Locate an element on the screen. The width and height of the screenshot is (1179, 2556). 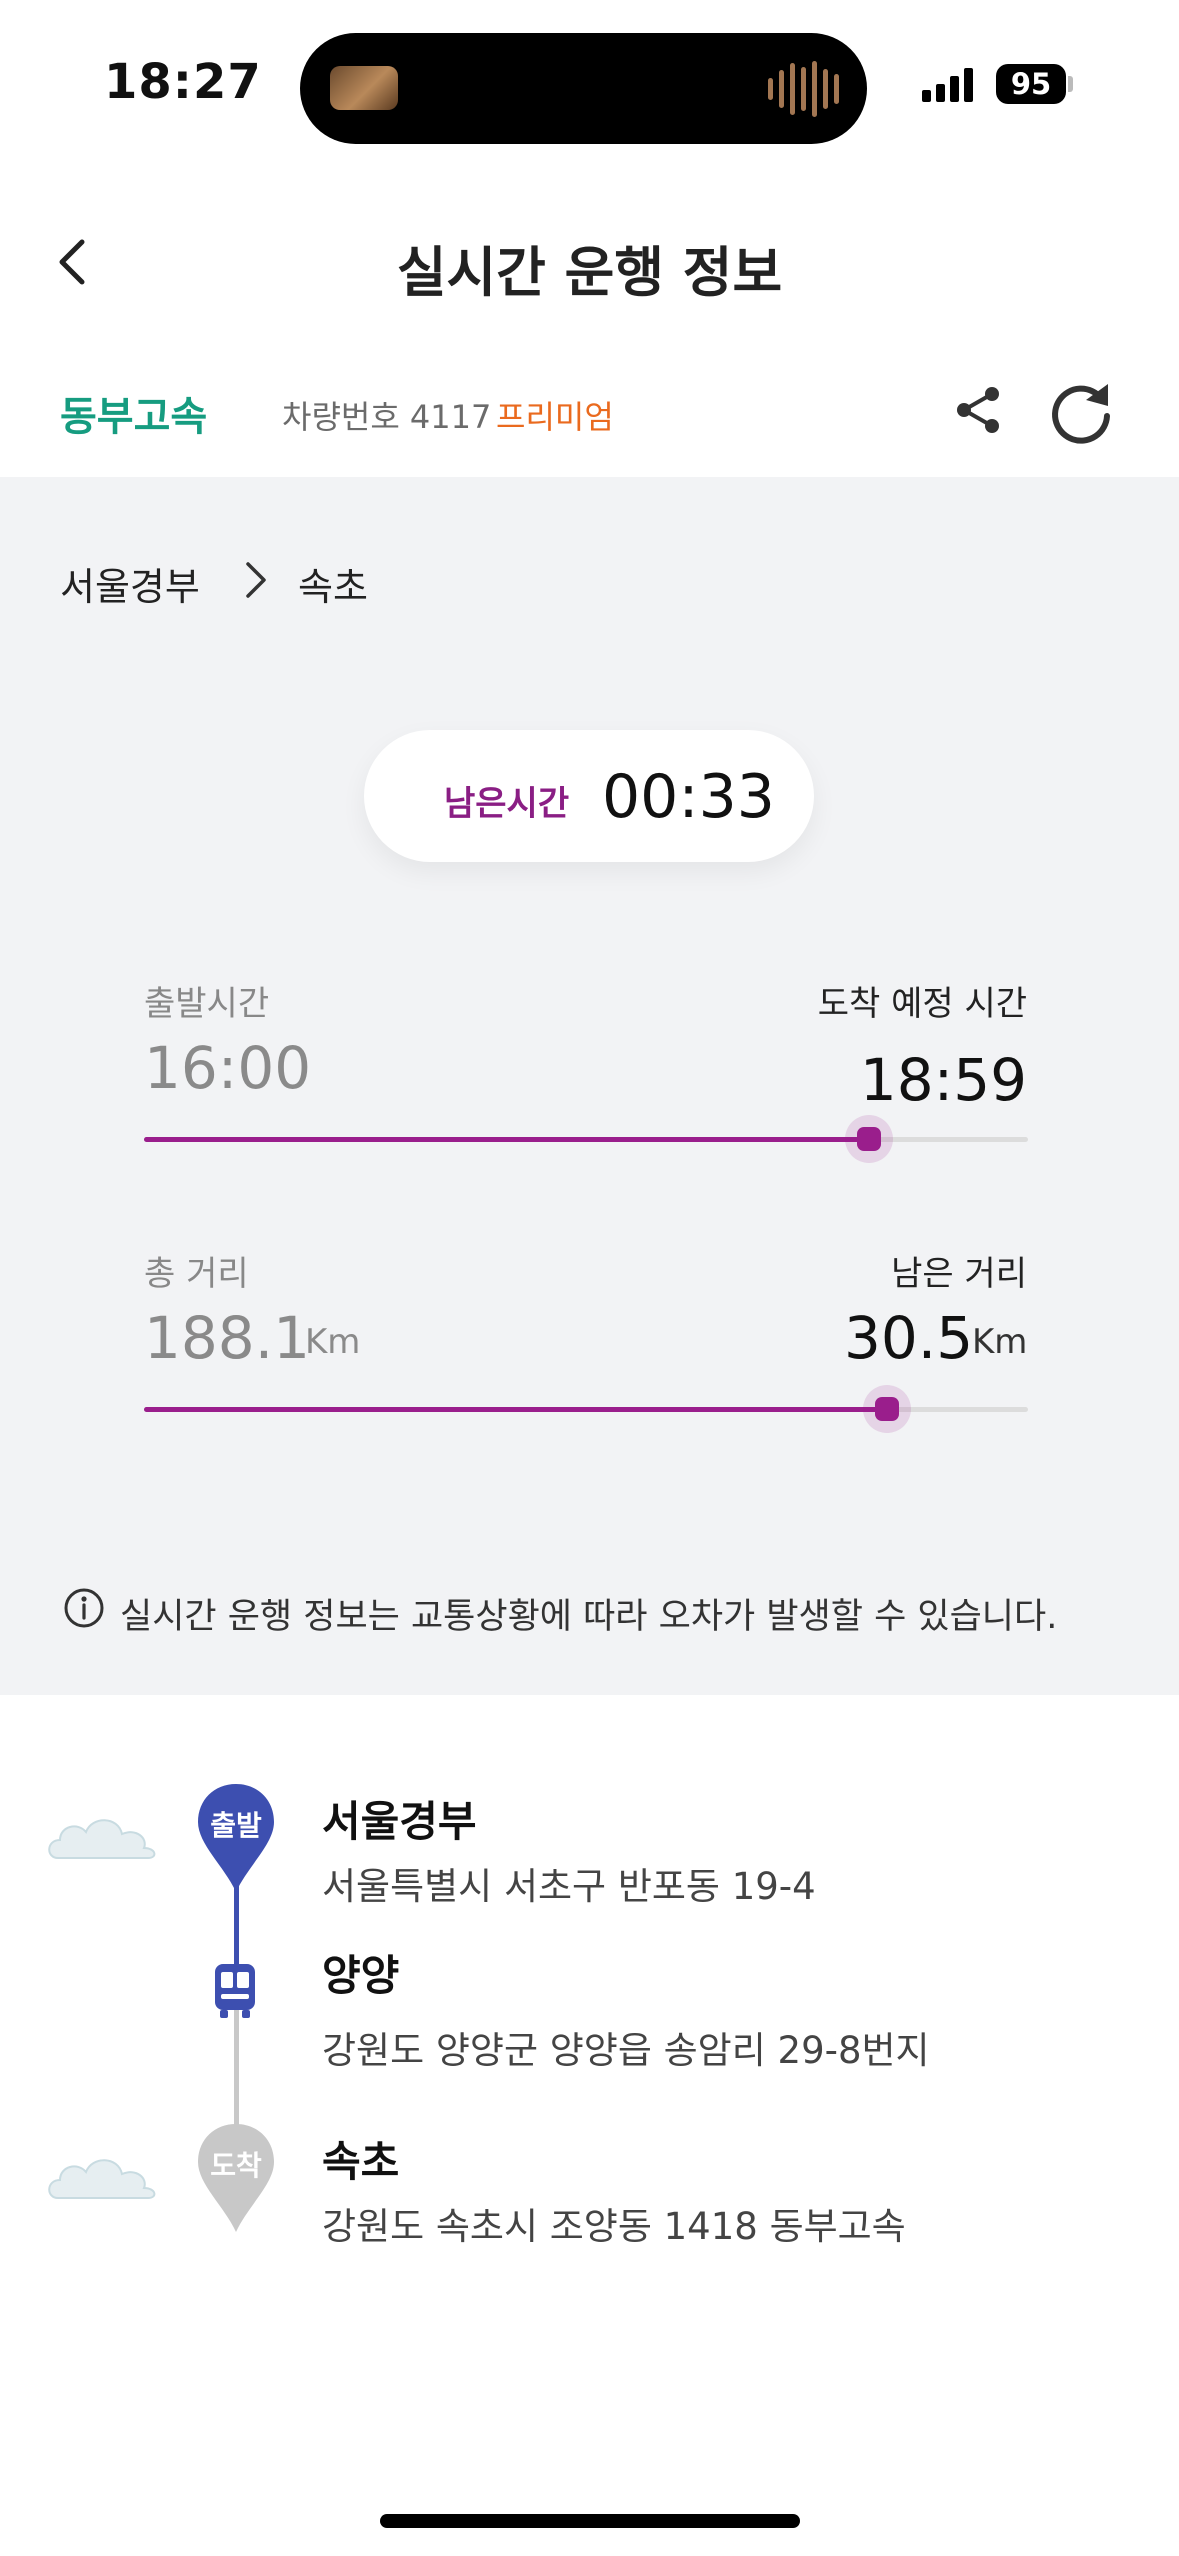
remaining-time-pill: 남은시간 00:33 is located at coordinates (589, 796).